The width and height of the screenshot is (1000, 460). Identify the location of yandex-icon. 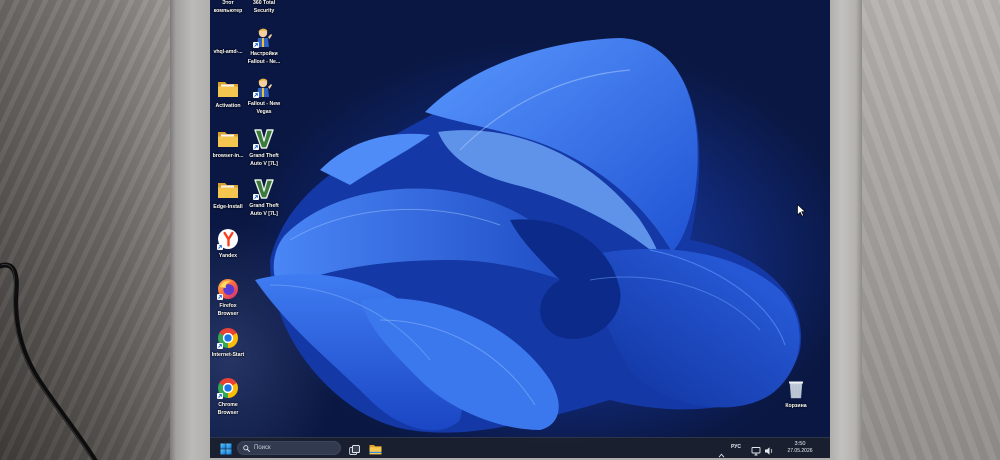
(228, 239).